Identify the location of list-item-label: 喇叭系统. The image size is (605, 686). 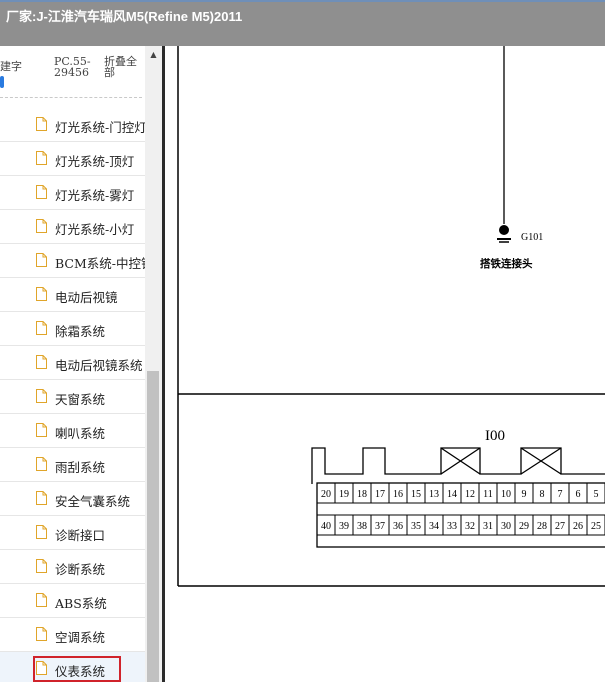
(80, 433).